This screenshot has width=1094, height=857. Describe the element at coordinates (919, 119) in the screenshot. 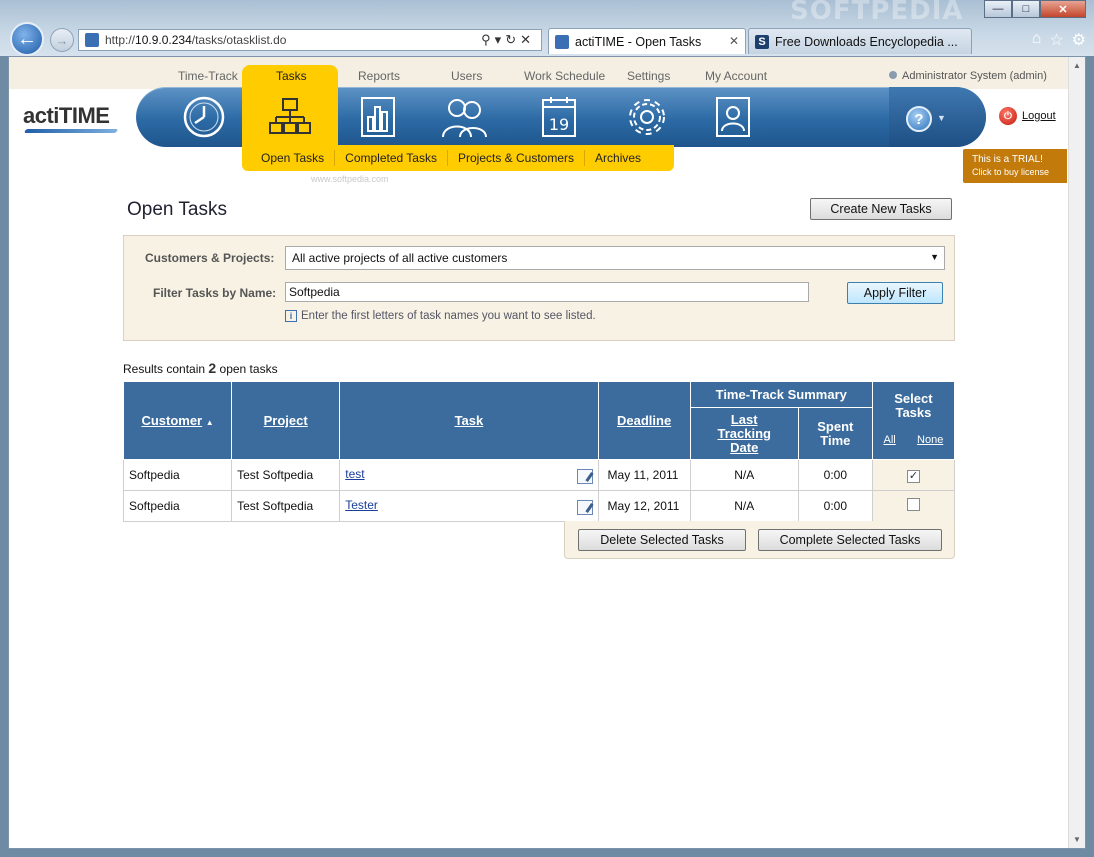

I see `help-icon: ?` at that location.